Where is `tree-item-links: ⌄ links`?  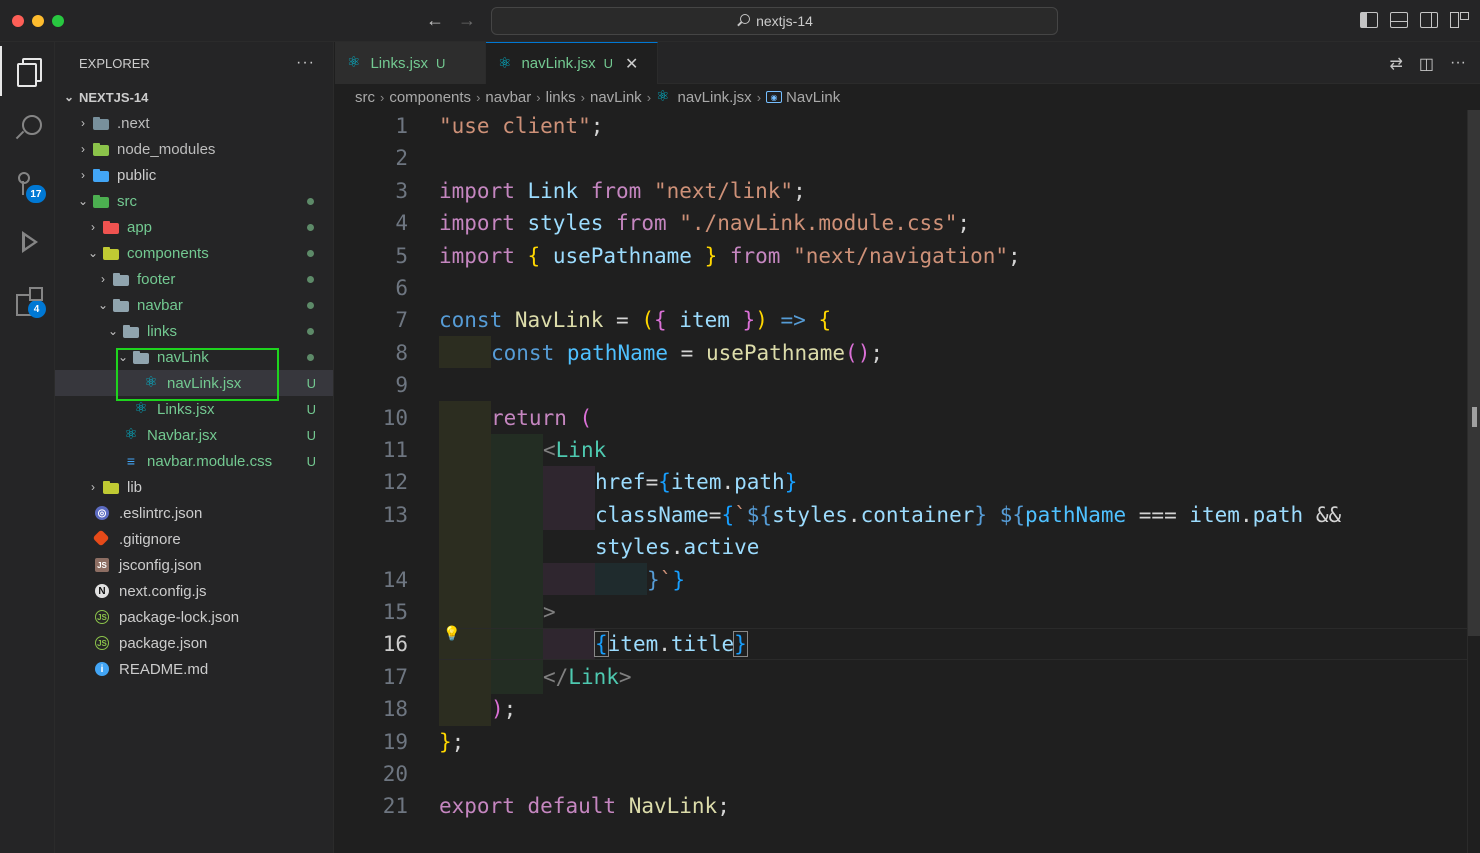 tree-item-links: ⌄ links is located at coordinates (194, 331).